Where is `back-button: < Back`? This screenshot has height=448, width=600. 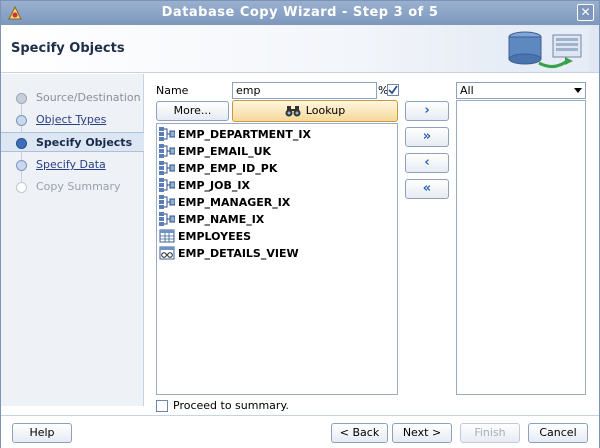 back-button: < Back is located at coordinates (359, 433).